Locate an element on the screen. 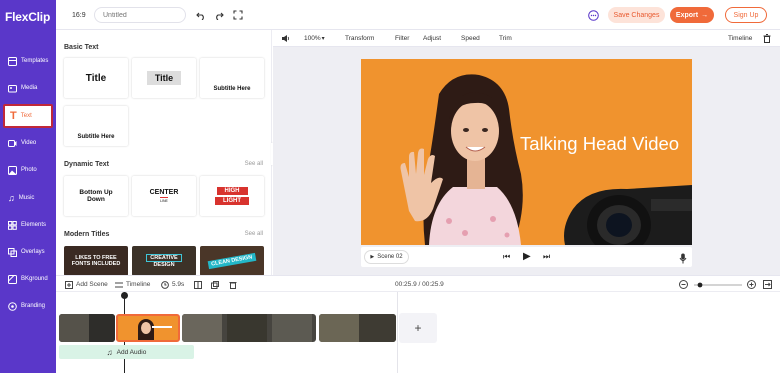 This screenshot has height=373, width=780. overlays-icon is located at coordinates (12, 252).